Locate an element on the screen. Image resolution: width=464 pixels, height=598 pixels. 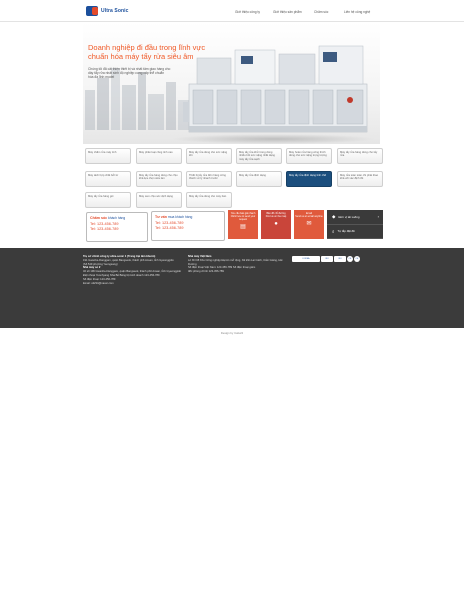
product-button: Máy tẩy rửa hàng dùng cho tẩy rửa is located at coordinates (360, 156).